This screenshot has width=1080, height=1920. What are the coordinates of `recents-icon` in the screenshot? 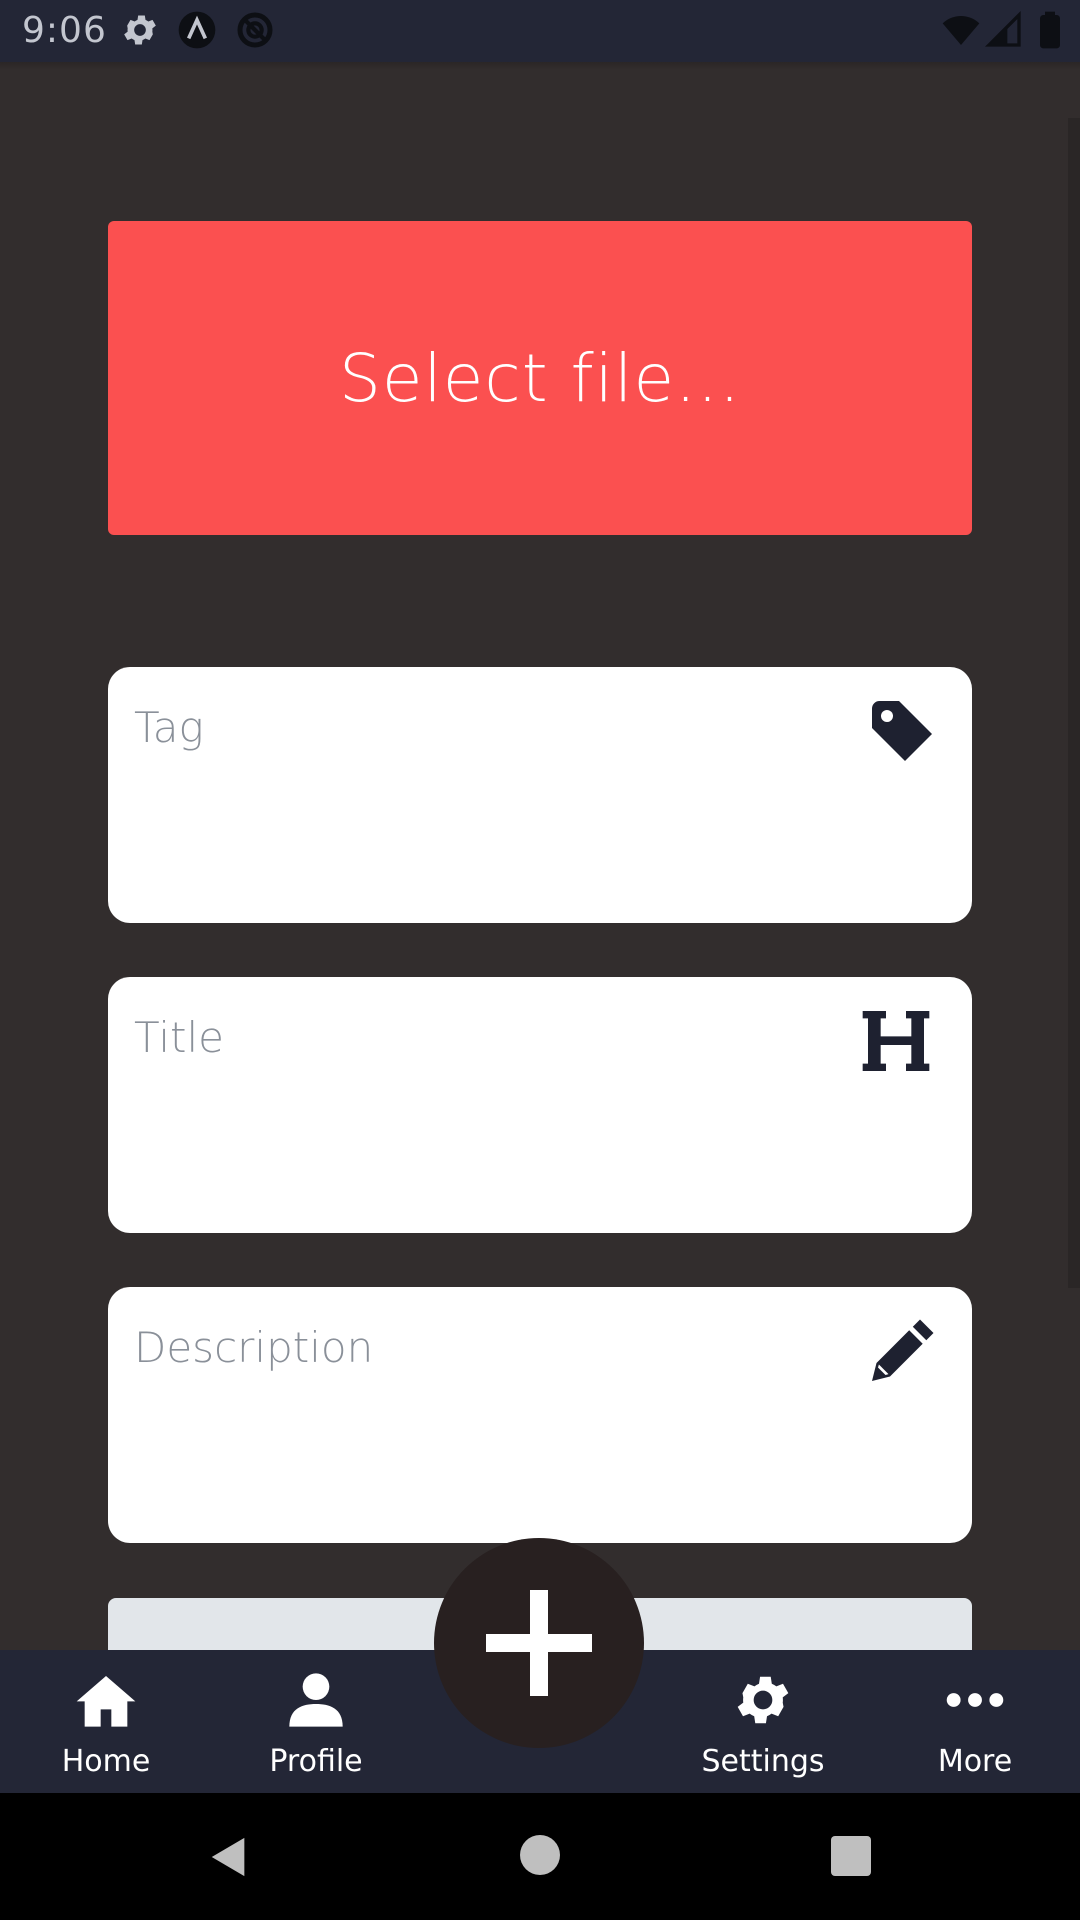 It's located at (851, 1856).